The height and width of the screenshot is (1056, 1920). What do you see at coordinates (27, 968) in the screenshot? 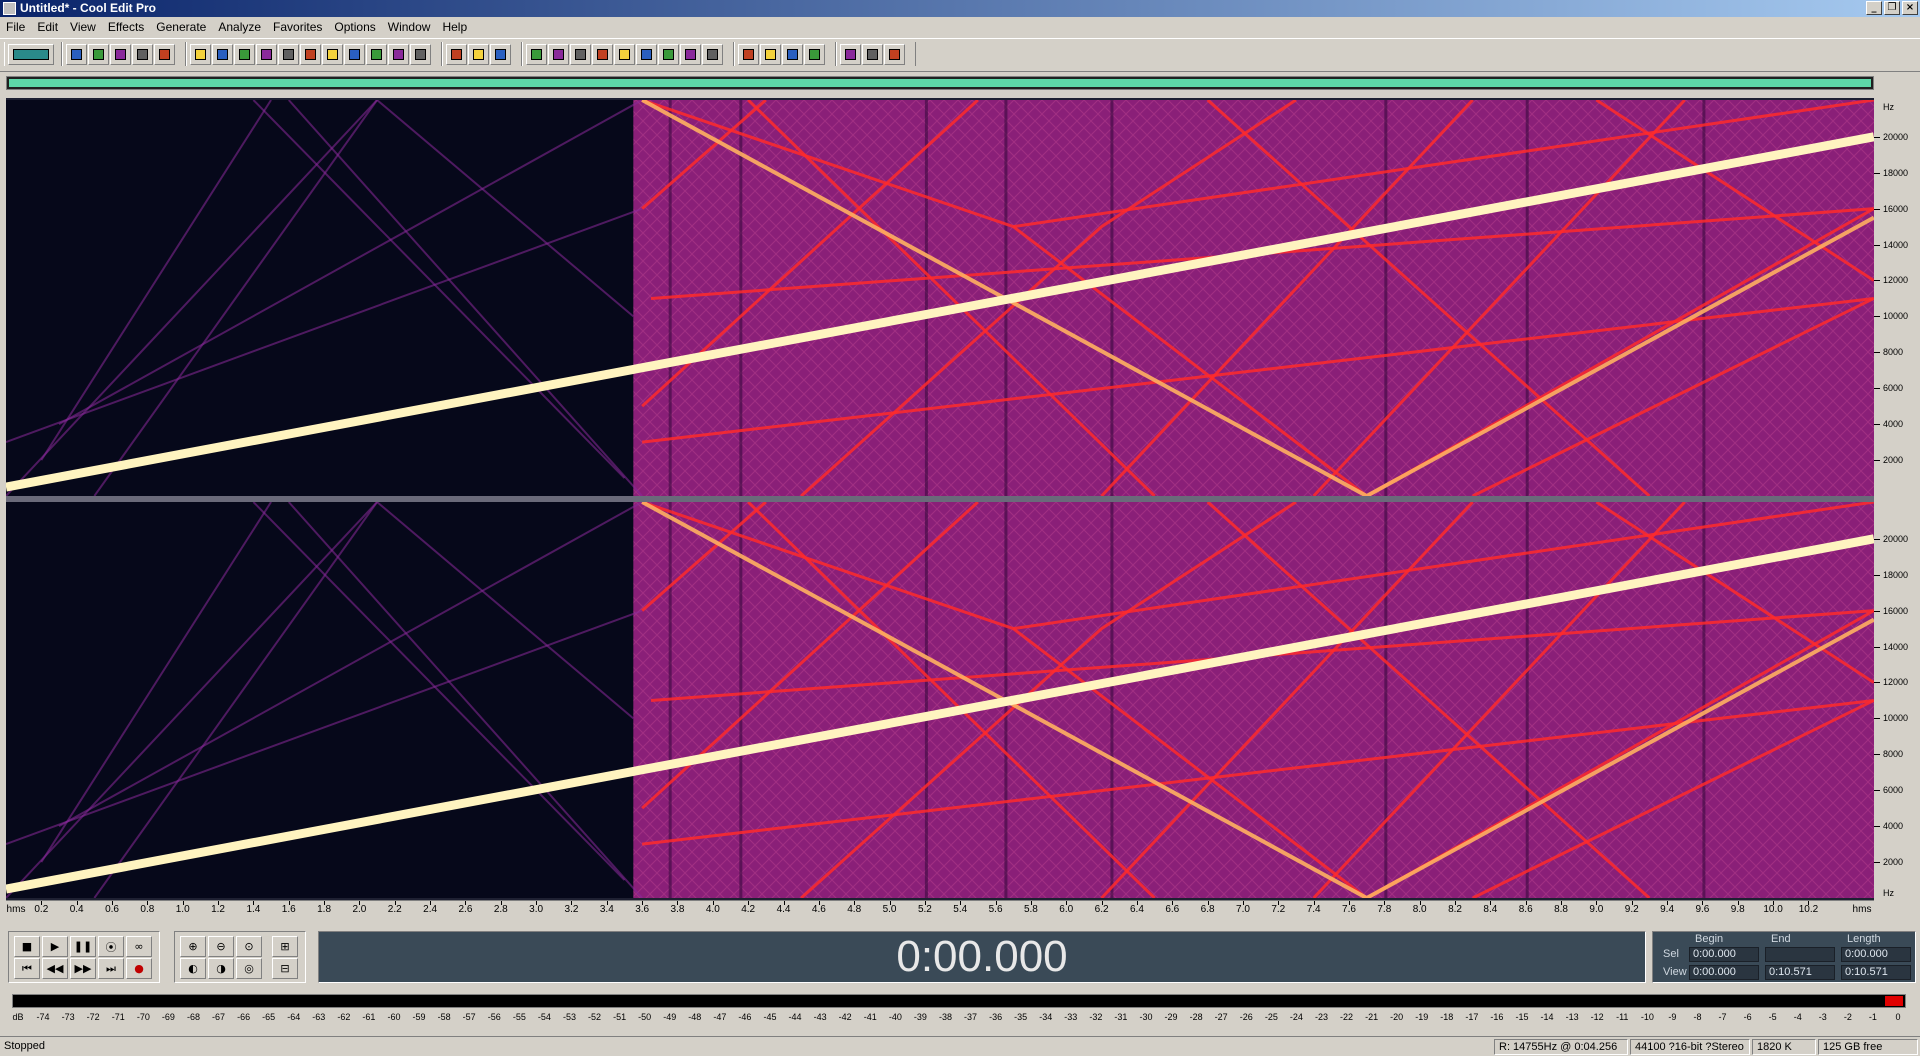
I see `go-to-start-button: ⏮` at bounding box center [27, 968].